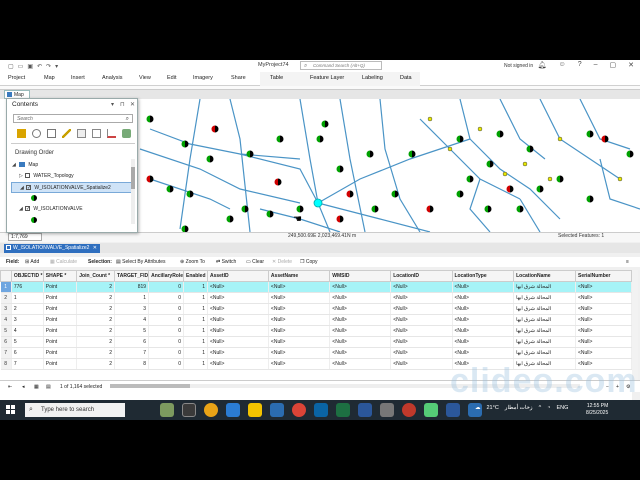 The width and height of the screenshot is (640, 480). What do you see at coordinates (544, 276) in the screenshot?
I see `column-header: LocationName` at bounding box center [544, 276].